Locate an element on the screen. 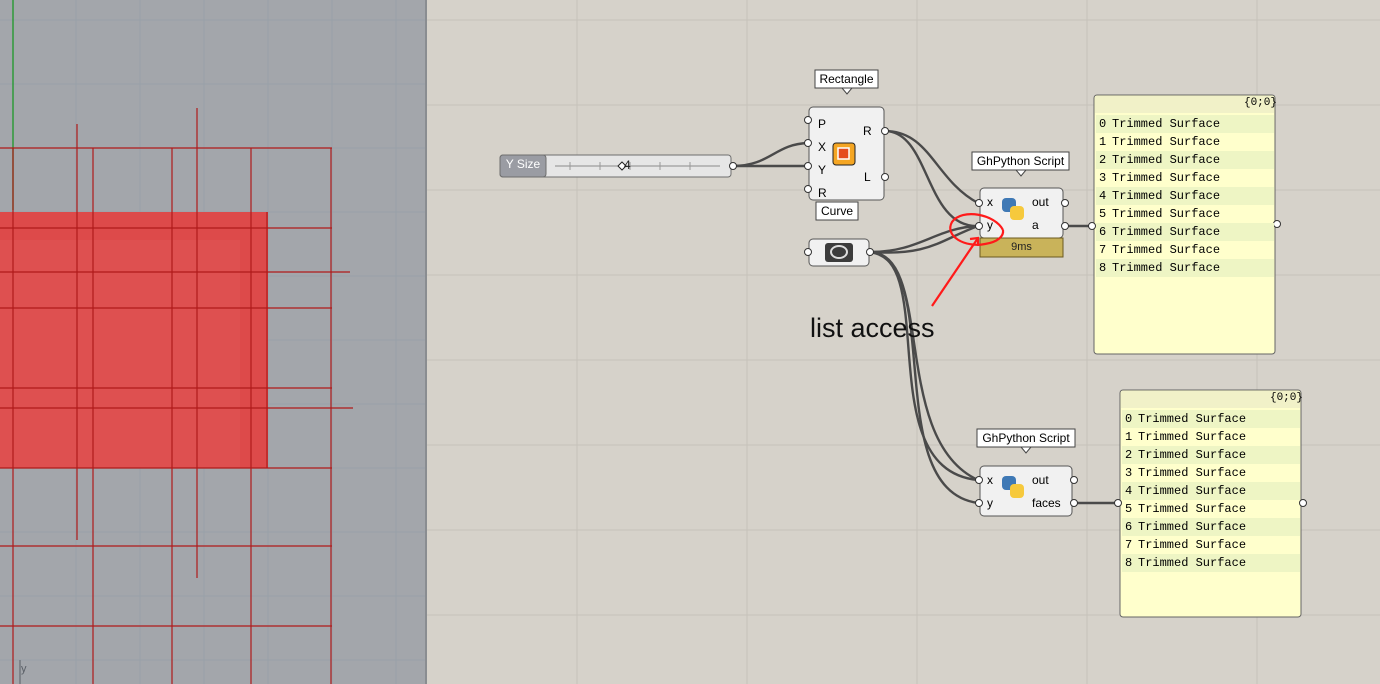 The height and width of the screenshot is (684, 1380). script1-input-y: y is located at coordinates (990, 225).